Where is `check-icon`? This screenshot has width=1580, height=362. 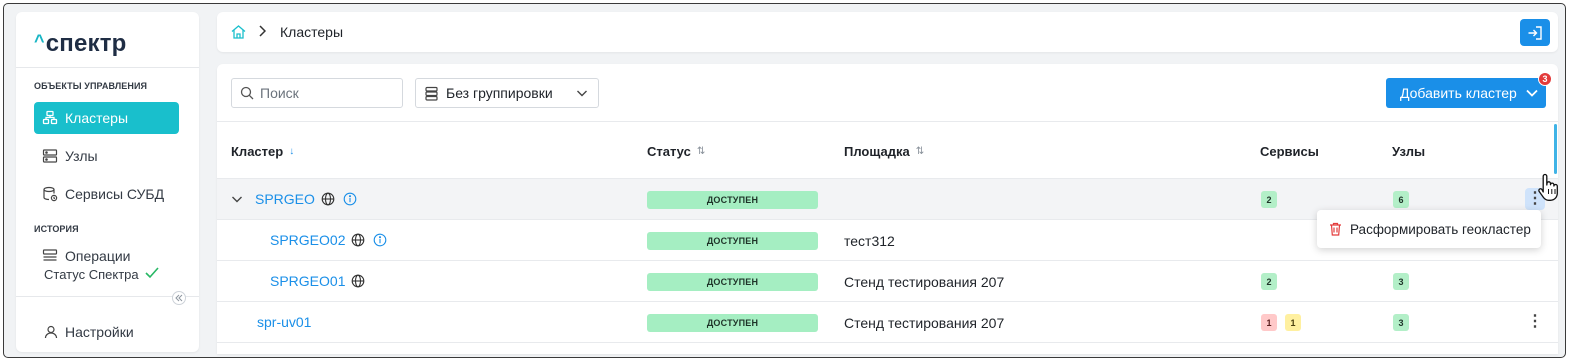 check-icon is located at coordinates (152, 274).